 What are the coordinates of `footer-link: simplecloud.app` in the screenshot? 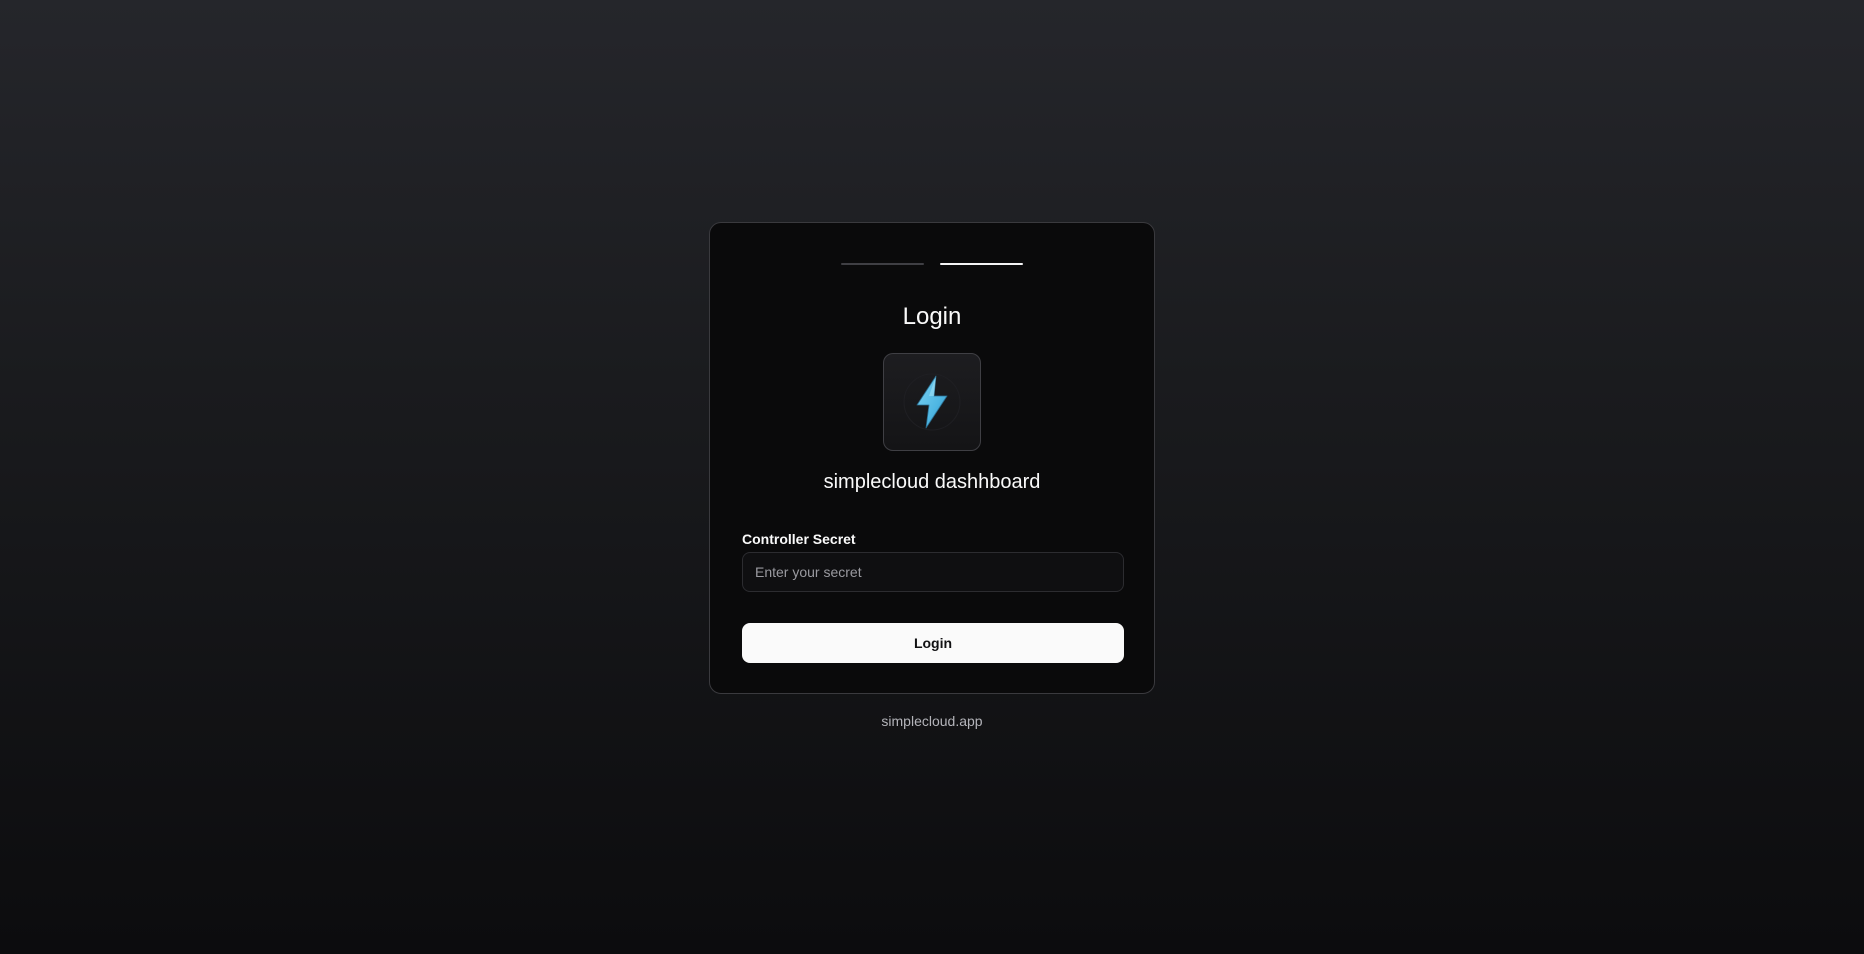 It's located at (932, 721).